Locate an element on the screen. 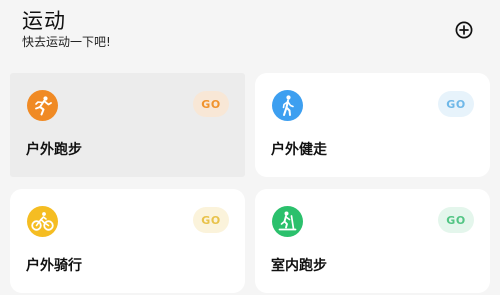 This screenshot has height=295, width=500. running-icon is located at coordinates (43, 106).